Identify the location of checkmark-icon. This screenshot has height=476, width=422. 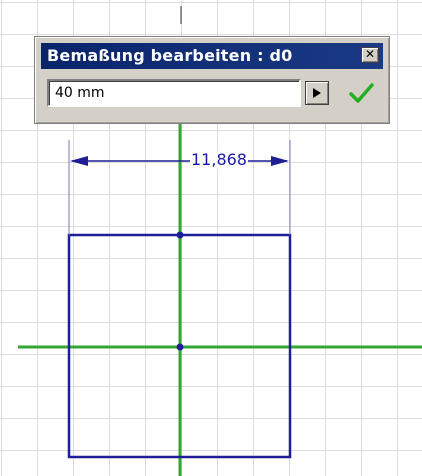
(361, 93).